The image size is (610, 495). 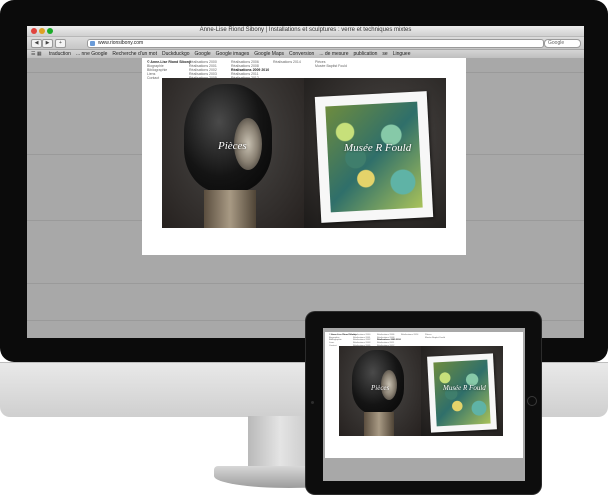 I want to click on bookmark-item: traduction, so click(x=60, y=54).